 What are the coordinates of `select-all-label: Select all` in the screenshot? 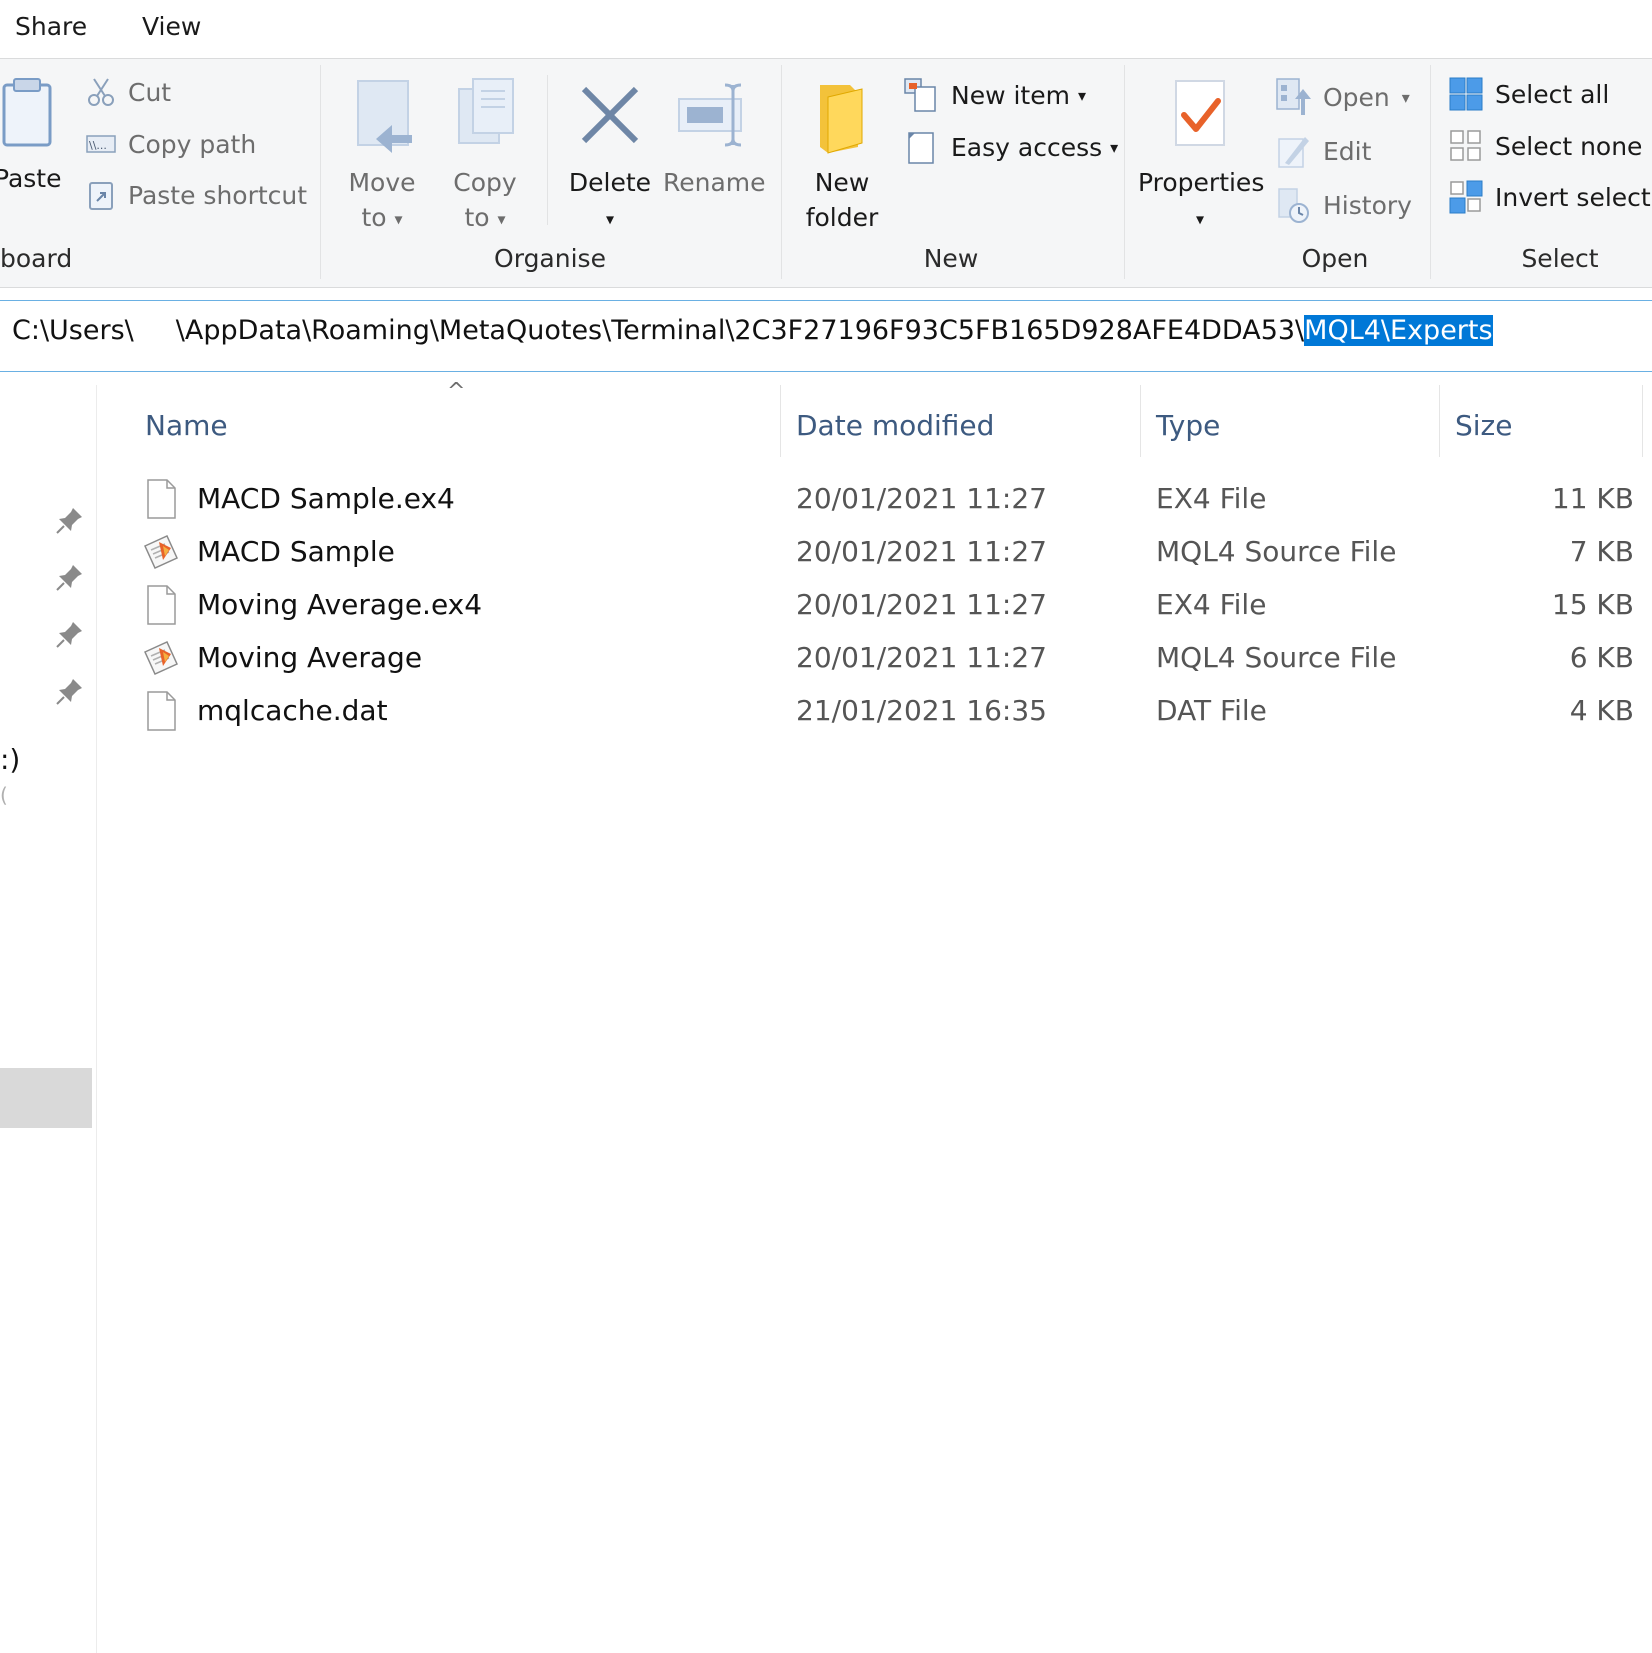 It's located at (1552, 94).